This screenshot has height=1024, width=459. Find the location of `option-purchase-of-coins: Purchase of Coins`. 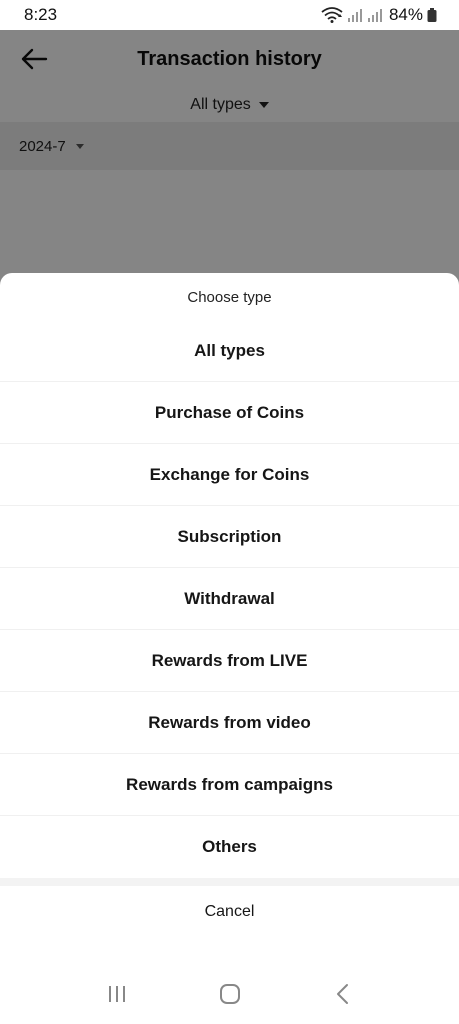

option-purchase-of-coins: Purchase of Coins is located at coordinates (229, 413).